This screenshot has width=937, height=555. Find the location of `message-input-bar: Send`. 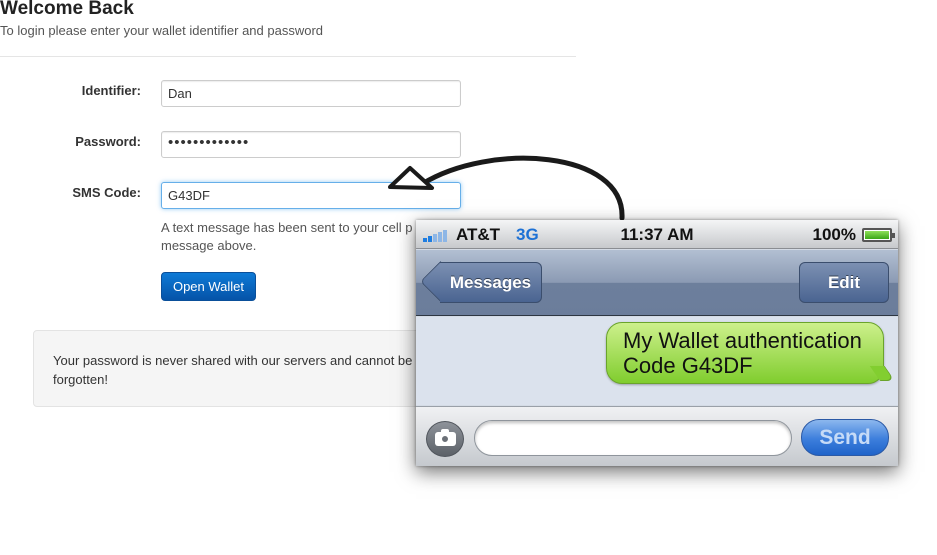

message-input-bar: Send is located at coordinates (657, 436).